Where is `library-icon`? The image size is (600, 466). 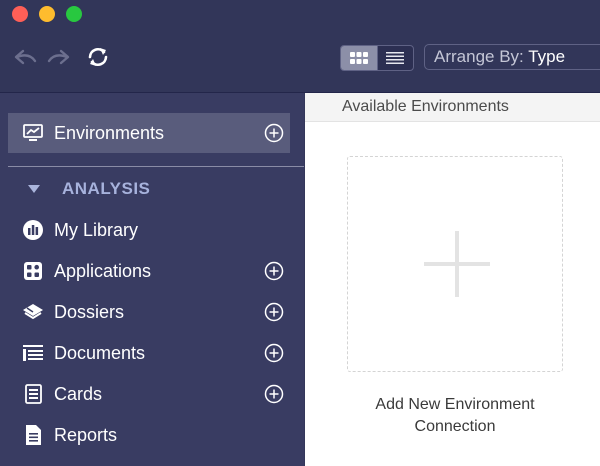
library-icon is located at coordinates (33, 230).